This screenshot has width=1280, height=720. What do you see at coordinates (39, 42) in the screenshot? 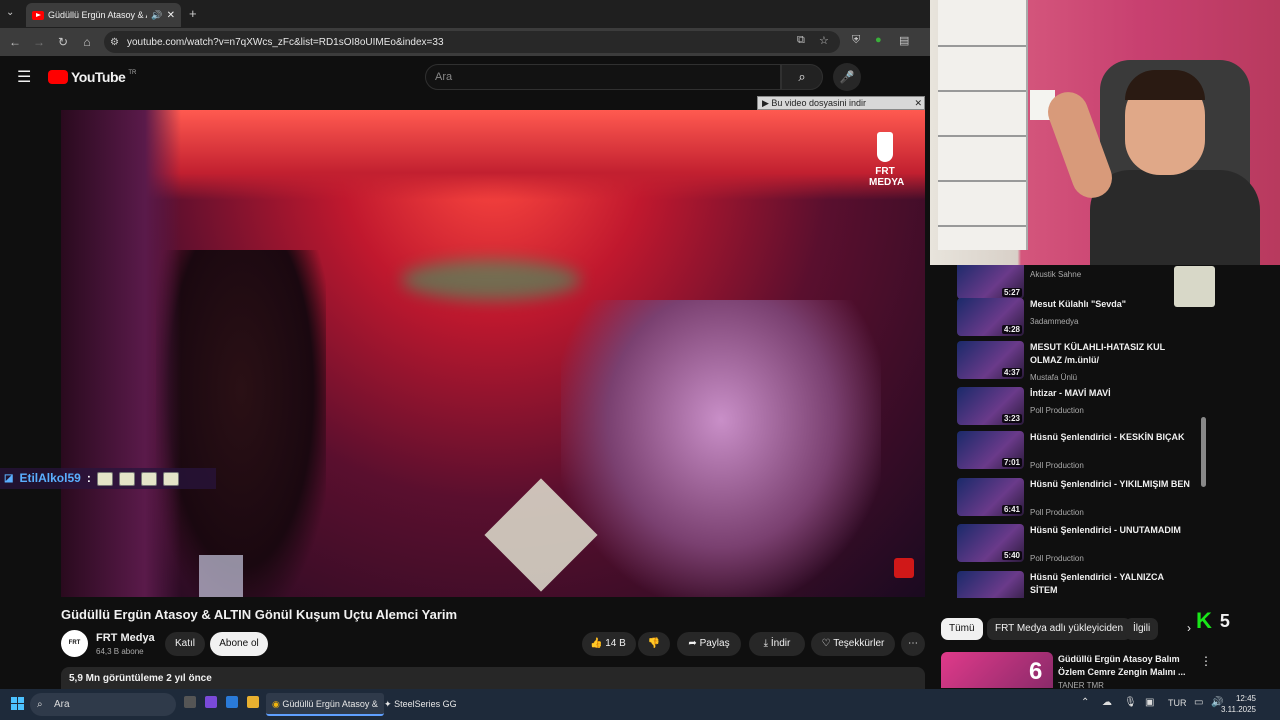
I see `forward-icon: →` at bounding box center [39, 42].